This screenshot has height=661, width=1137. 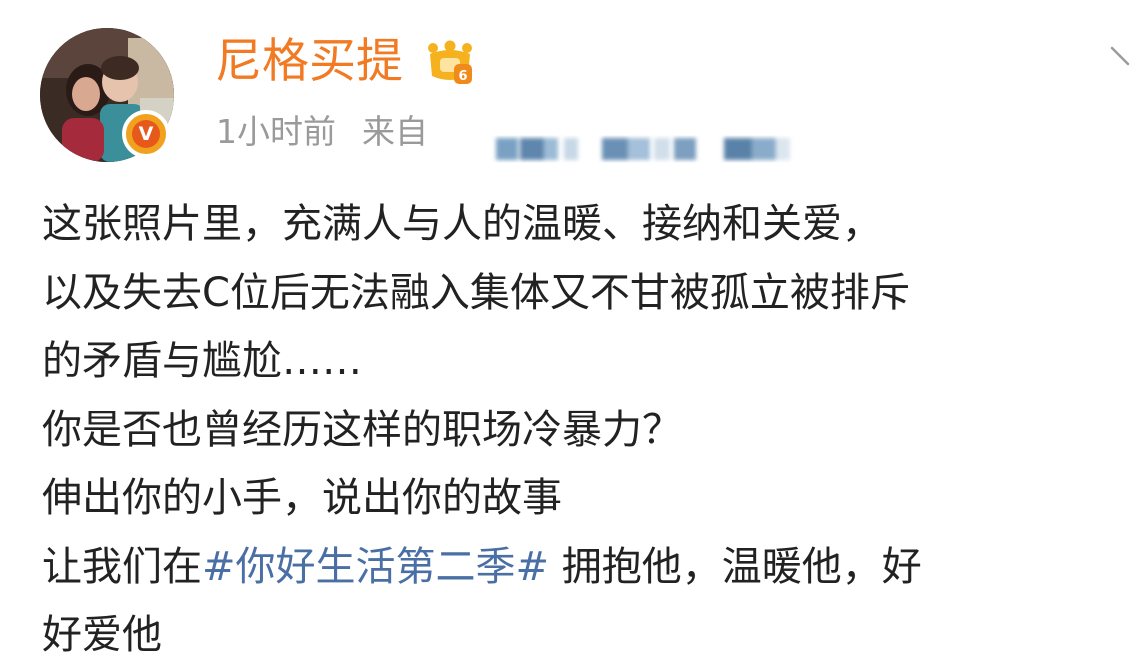 I want to click on post-text-line: 伸出你的小手，说出你的故事, so click(x=302, y=498).